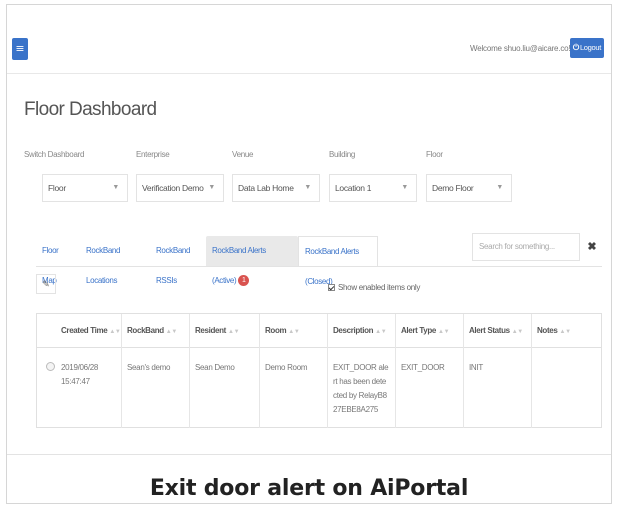 The height and width of the screenshot is (508, 618). What do you see at coordinates (309, 488) in the screenshot?
I see `figure-caption: Exit door alert on AiPortal` at bounding box center [309, 488].